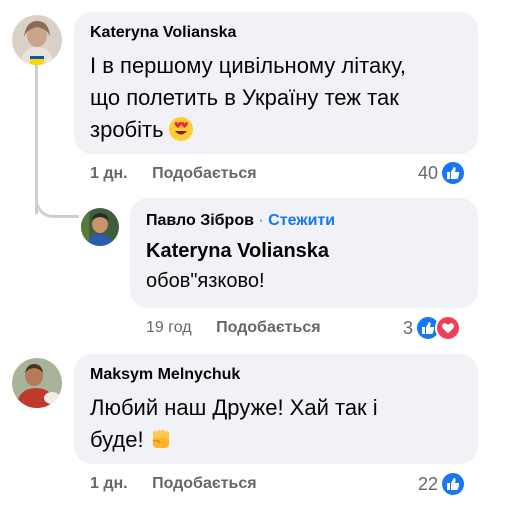  I want to click on comment-author: Maksym Melnychuk, so click(276, 375).